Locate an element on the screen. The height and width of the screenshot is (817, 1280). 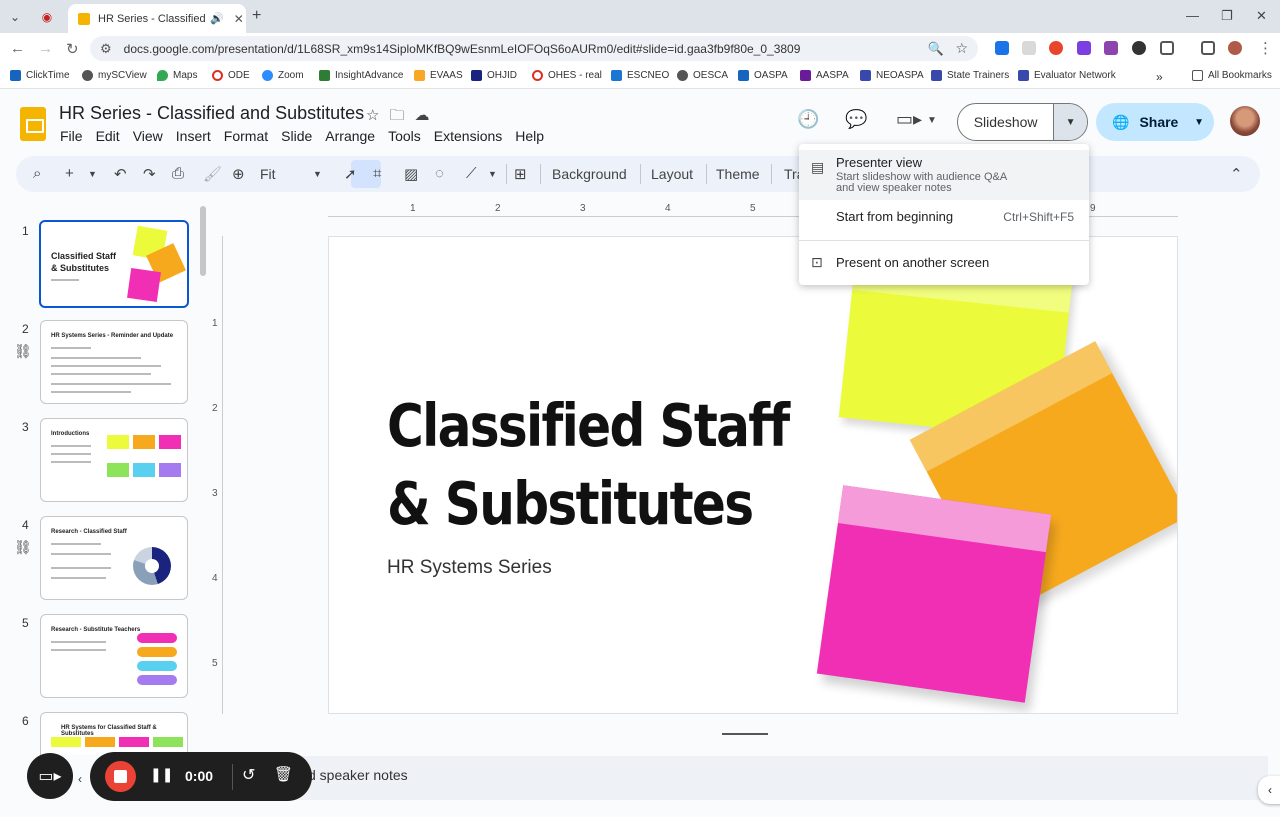
document-title: HR Series - Classified and Substitutes is located at coordinates (211, 113).